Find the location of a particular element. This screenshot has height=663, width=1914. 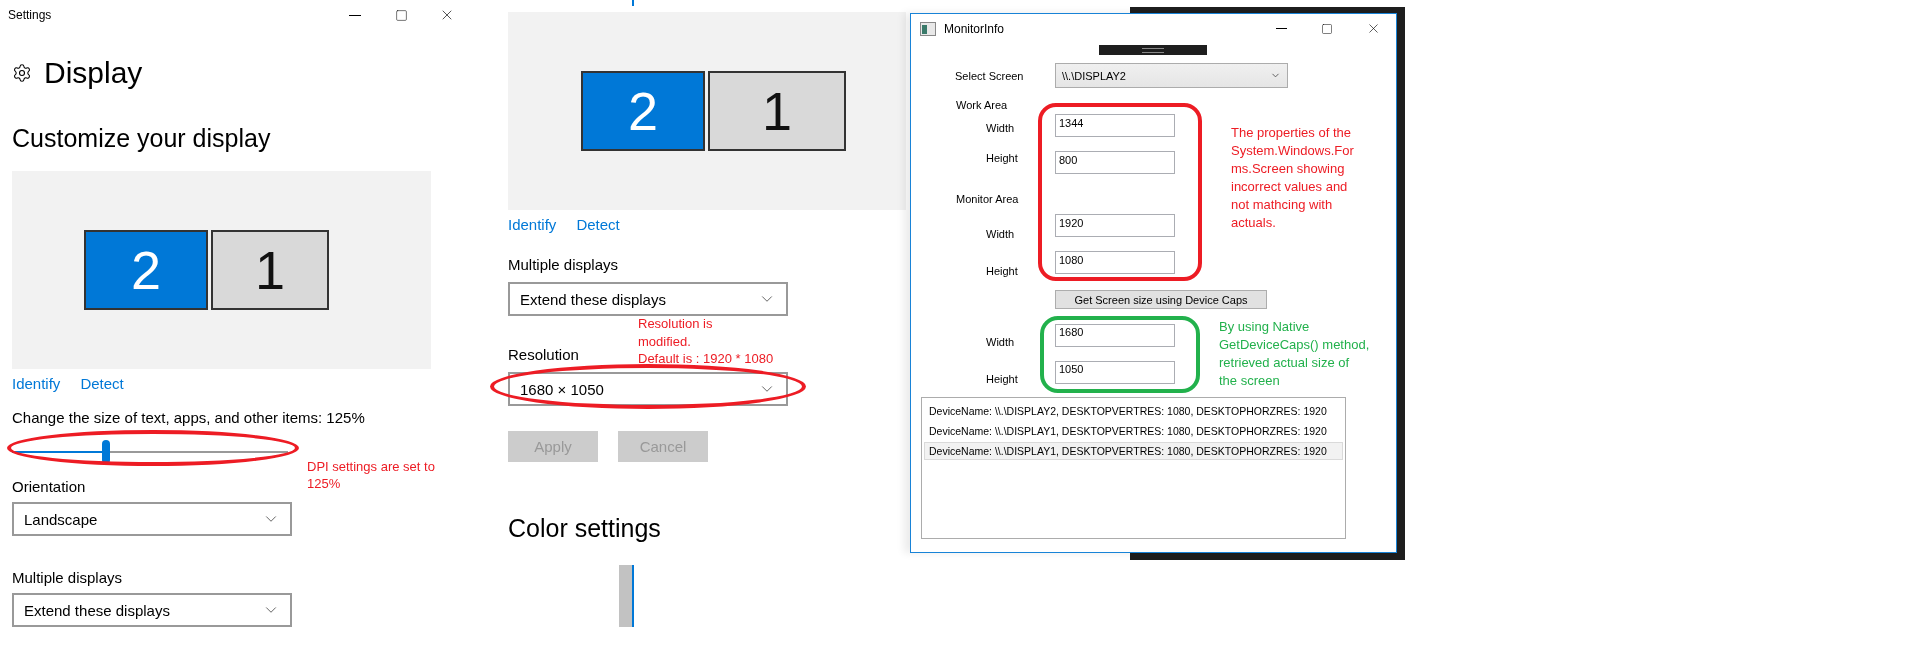

annotation-text: incorrect values and is located at coordinates (1290, 187).